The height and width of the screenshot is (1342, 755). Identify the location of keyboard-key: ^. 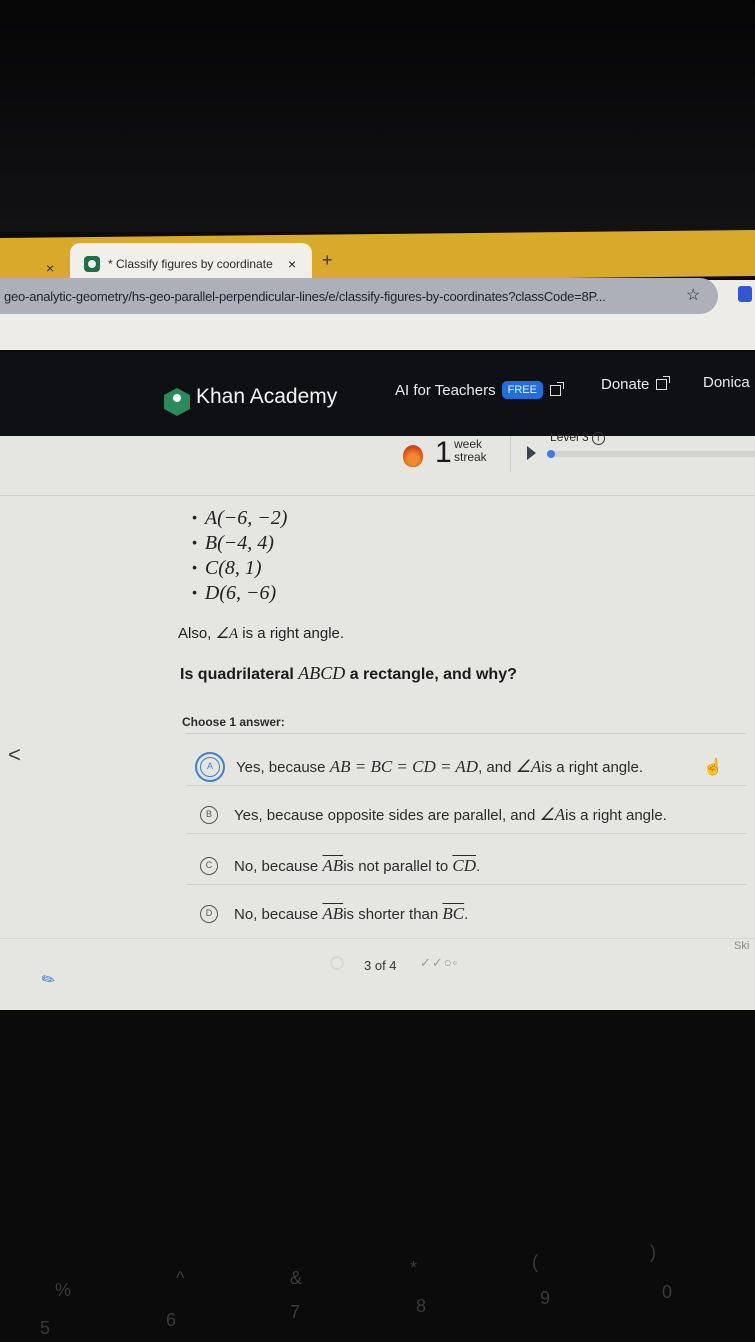
(180, 1278).